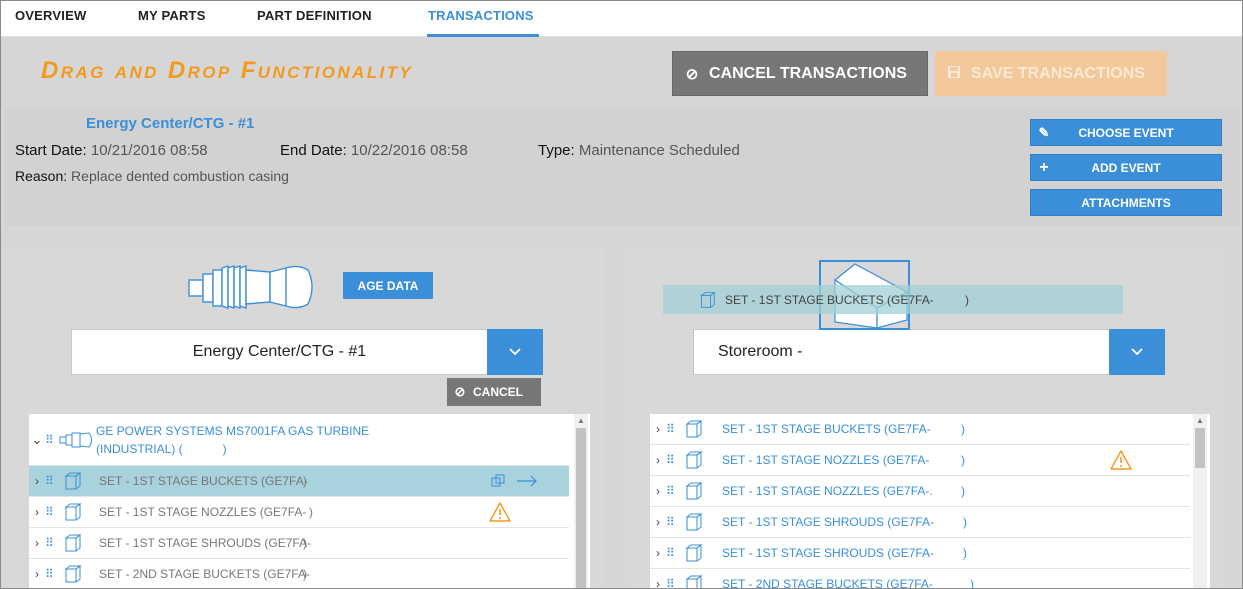  What do you see at coordinates (1044, 167) in the screenshot?
I see `plus-icon: +` at bounding box center [1044, 167].